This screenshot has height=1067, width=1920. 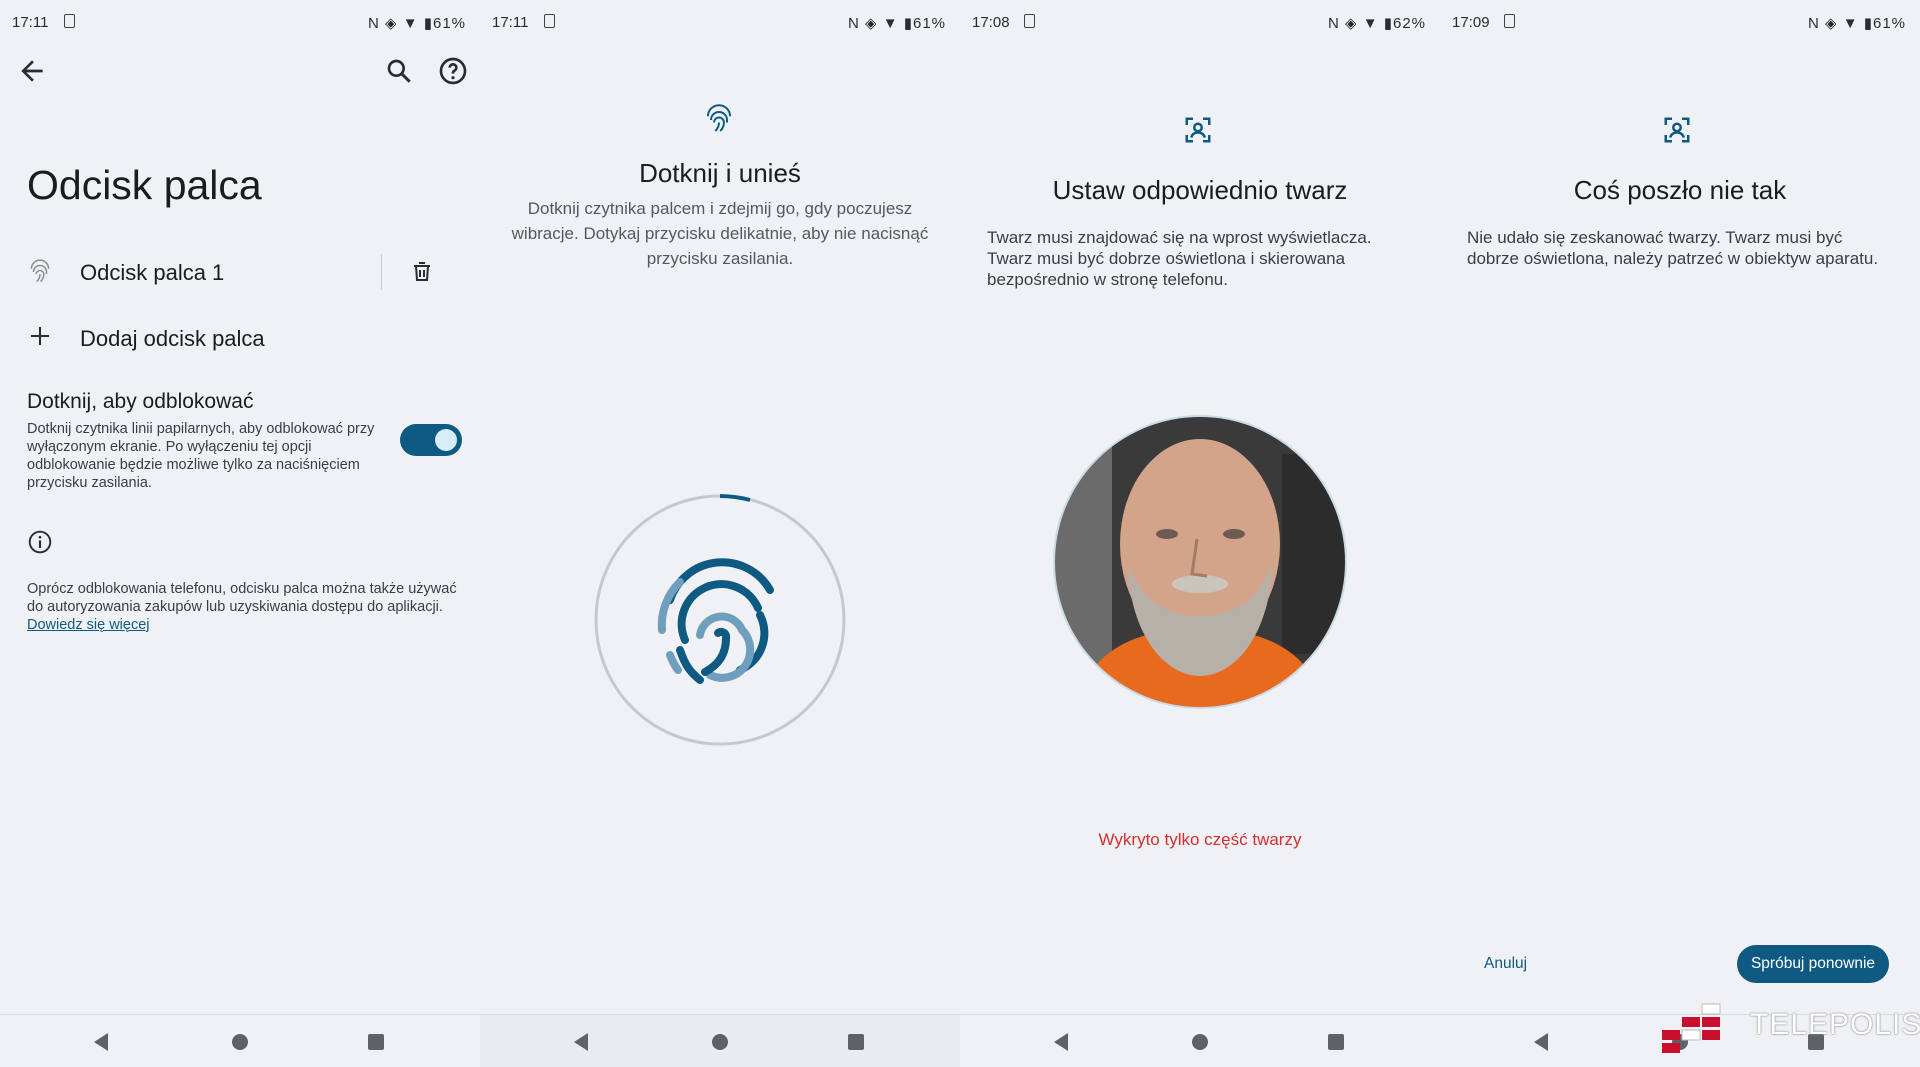 What do you see at coordinates (422, 271) in the screenshot?
I see `delete-icon` at bounding box center [422, 271].